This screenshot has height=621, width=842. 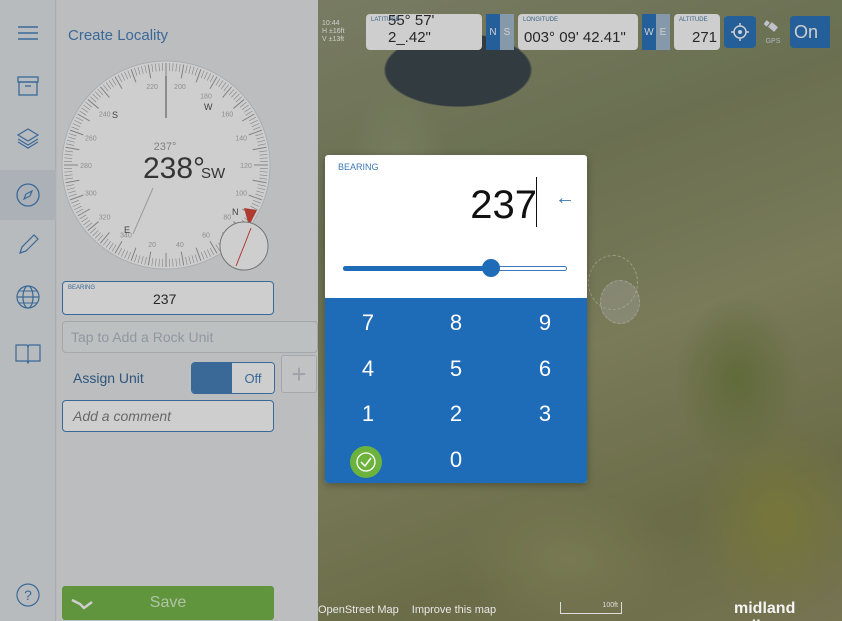 I want to click on assign-unit-label: Assign Unit, so click(x=108, y=378).